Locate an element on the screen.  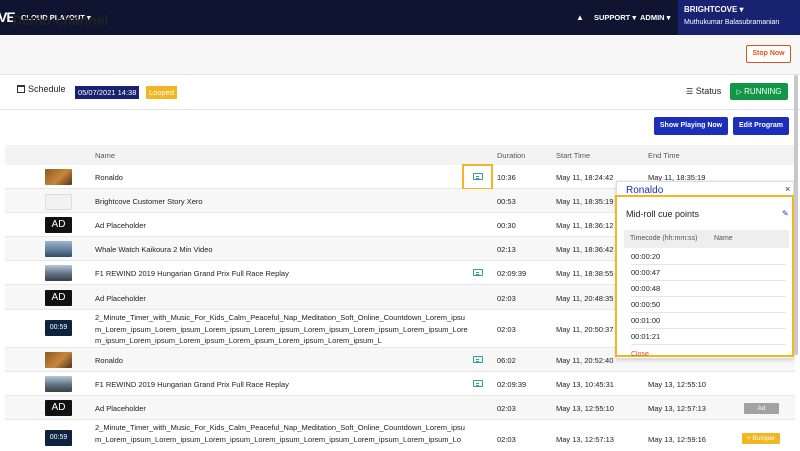
cue-row: 00:00:47 is located at coordinates (708, 273).